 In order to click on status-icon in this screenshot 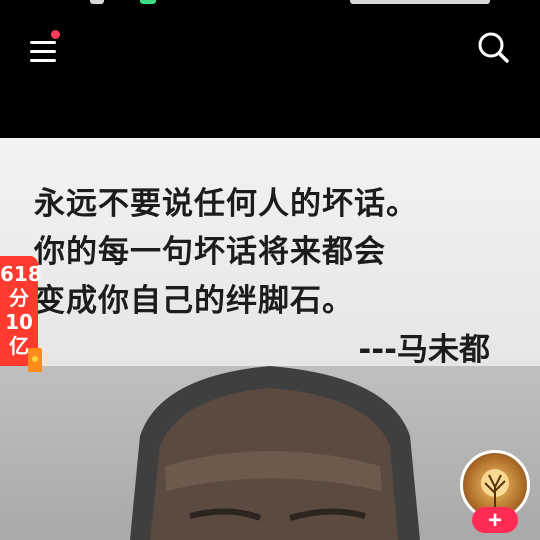, I will do `click(97, 2)`.